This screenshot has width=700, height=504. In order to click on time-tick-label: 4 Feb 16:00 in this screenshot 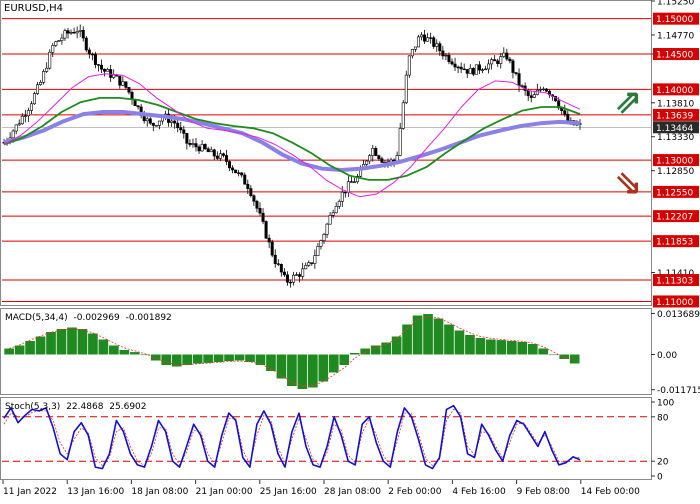, I will do `click(479, 492)`.